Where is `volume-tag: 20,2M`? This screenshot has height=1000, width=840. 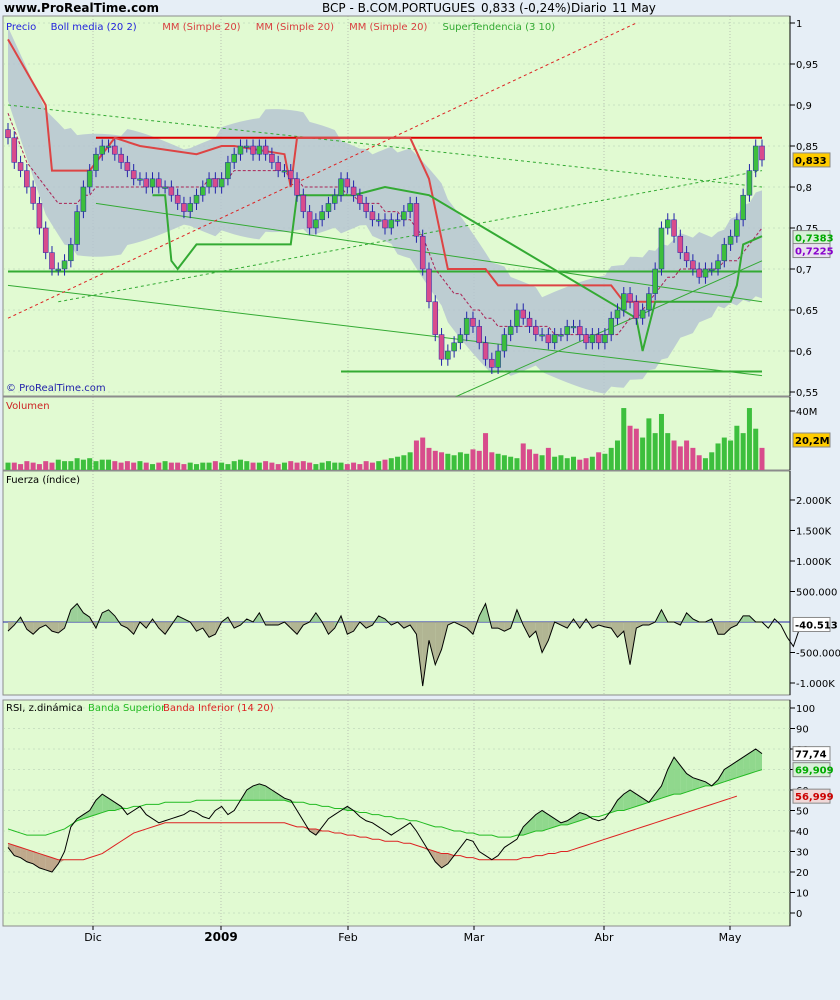 volume-tag: 20,2M is located at coordinates (812, 441).